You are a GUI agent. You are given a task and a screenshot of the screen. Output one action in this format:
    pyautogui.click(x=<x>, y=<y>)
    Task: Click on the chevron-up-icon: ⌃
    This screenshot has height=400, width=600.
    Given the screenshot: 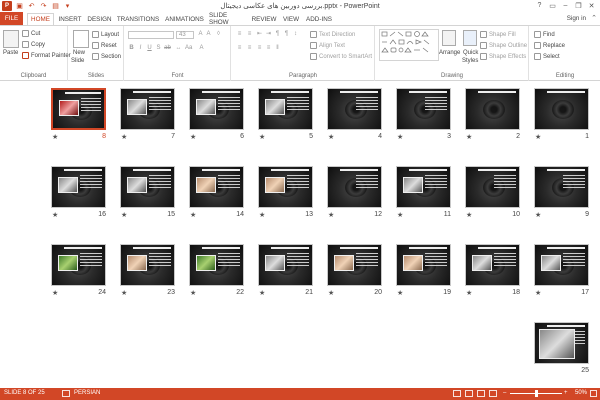 What is the action you would take?
    pyautogui.click(x=594, y=18)
    